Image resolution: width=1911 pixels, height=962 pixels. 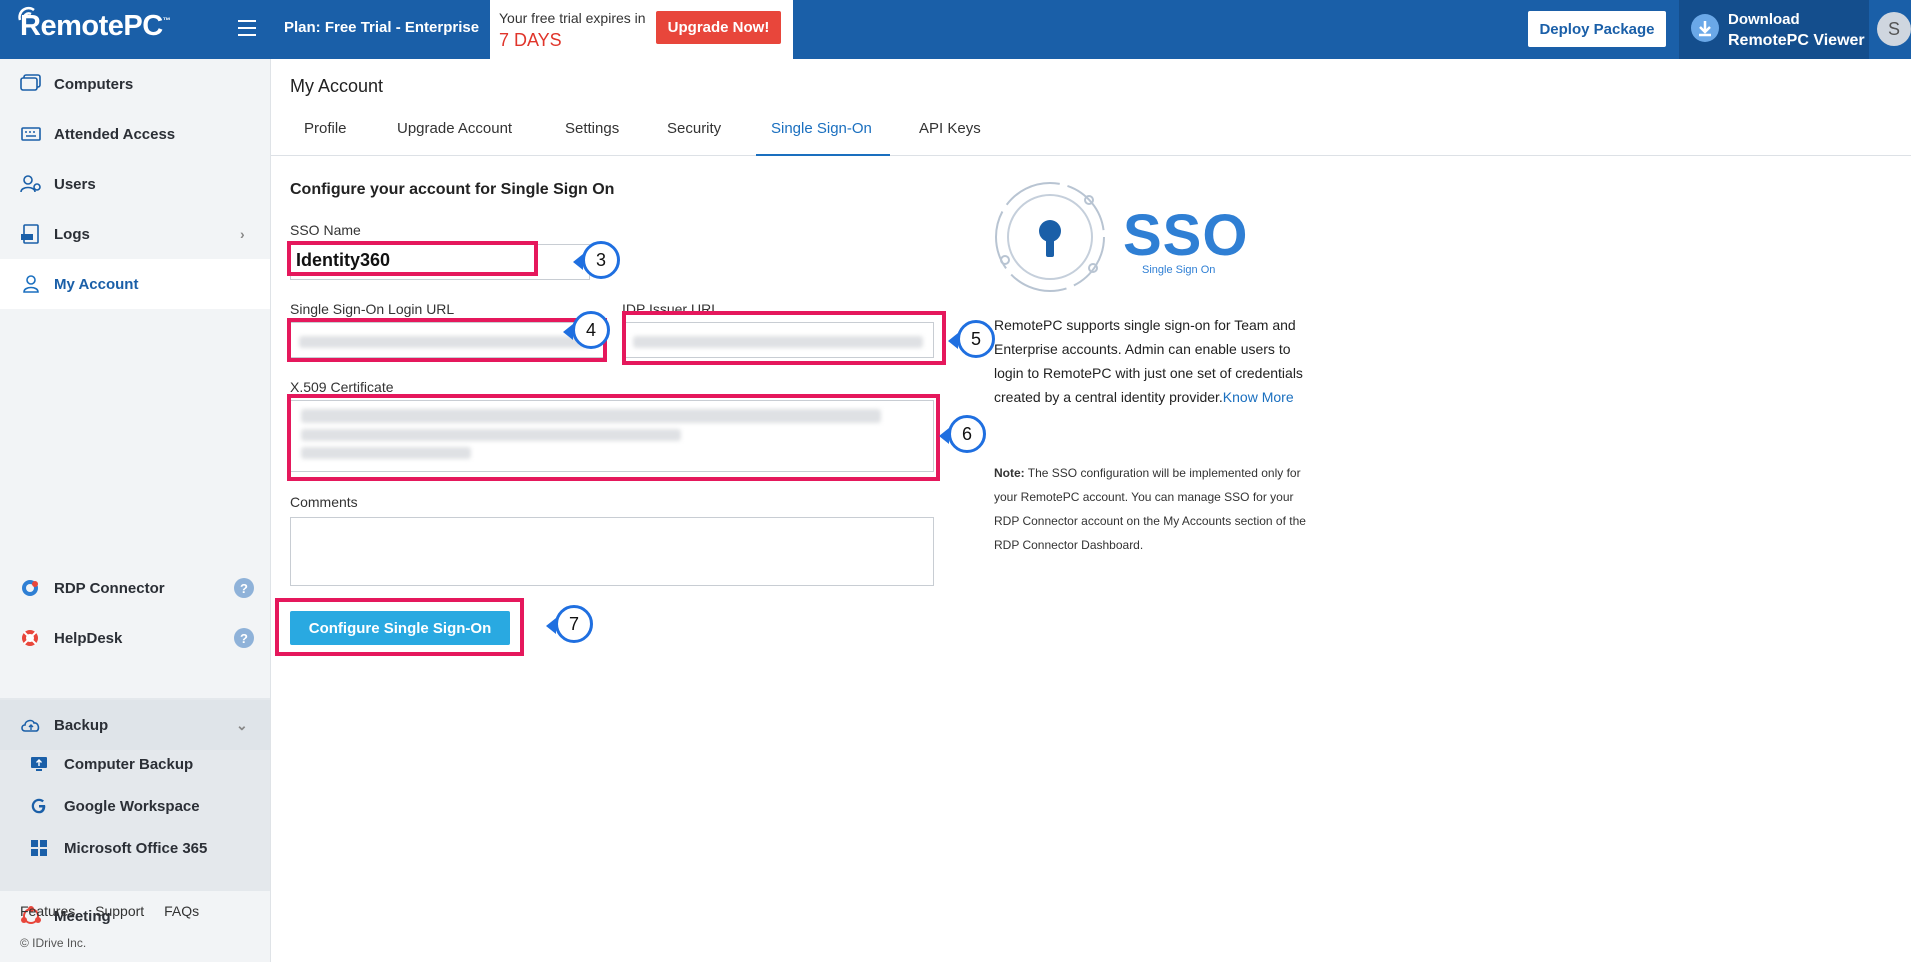 What do you see at coordinates (372, 309) in the screenshot?
I see `login-url-label: Single Sign-On Login URL` at bounding box center [372, 309].